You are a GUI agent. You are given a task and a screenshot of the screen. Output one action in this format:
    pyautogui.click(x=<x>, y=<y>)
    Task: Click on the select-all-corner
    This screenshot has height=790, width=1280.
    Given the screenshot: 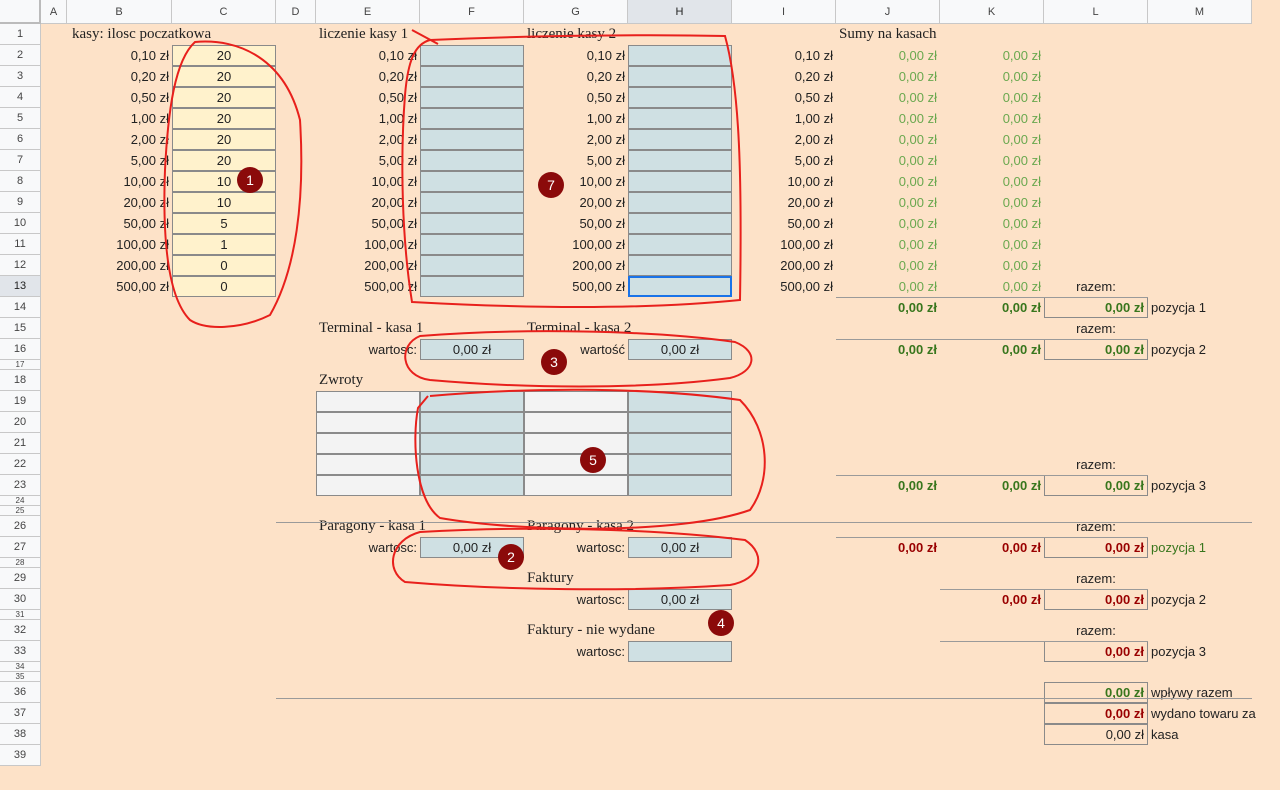 What is the action you would take?
    pyautogui.click(x=20, y=12)
    